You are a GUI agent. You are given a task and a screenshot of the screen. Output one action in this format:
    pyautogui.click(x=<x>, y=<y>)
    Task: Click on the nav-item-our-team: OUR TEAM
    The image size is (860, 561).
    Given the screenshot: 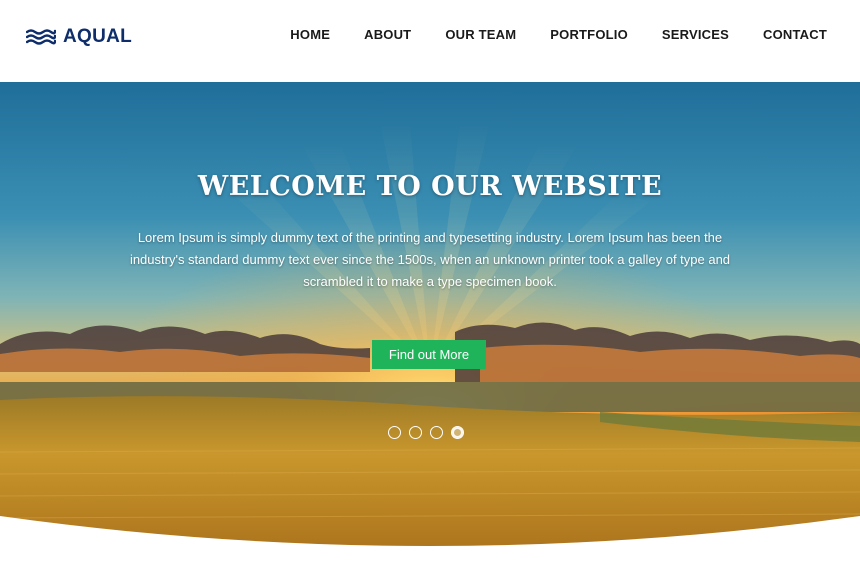 What is the action you would take?
    pyautogui.click(x=480, y=34)
    